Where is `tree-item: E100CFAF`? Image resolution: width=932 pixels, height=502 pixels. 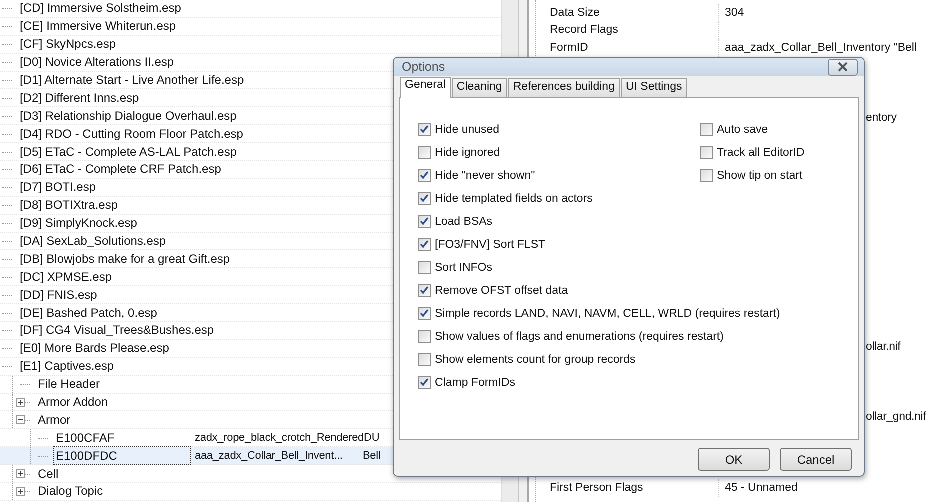
tree-item: E100CFAF is located at coordinates (85, 438).